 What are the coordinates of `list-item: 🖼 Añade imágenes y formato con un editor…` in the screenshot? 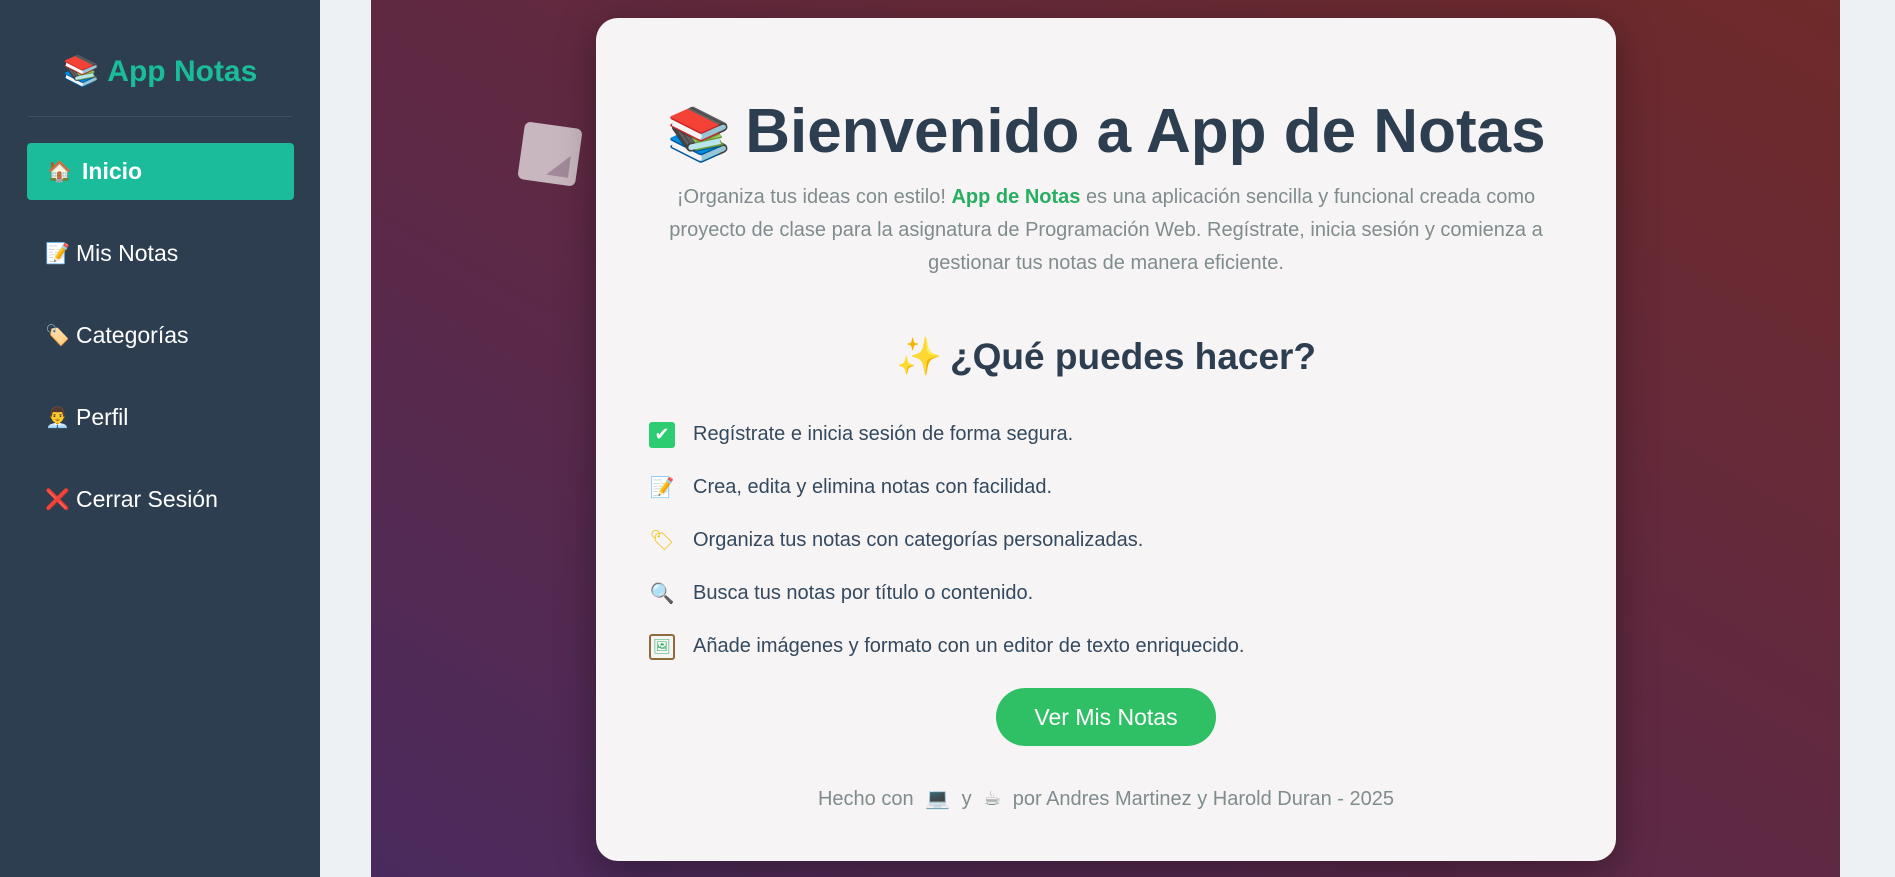 It's located at (1109, 646).